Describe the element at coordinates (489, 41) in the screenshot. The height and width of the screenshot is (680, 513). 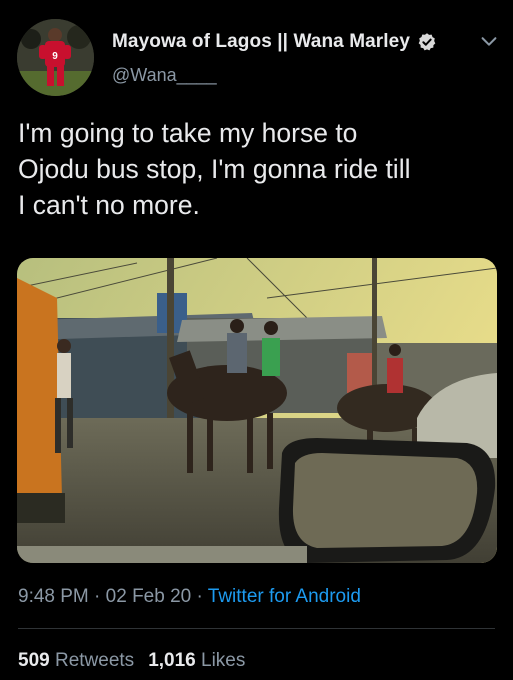
I see `chevron-down-icon` at that location.